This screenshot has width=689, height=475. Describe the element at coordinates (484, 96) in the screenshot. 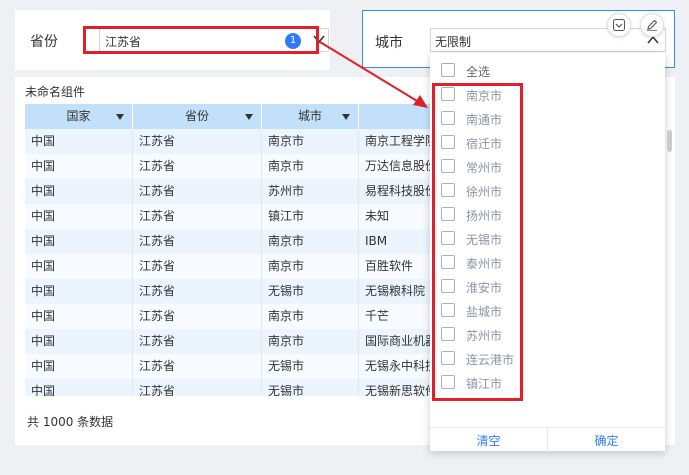

I see `city-option-label: 南京市` at that location.